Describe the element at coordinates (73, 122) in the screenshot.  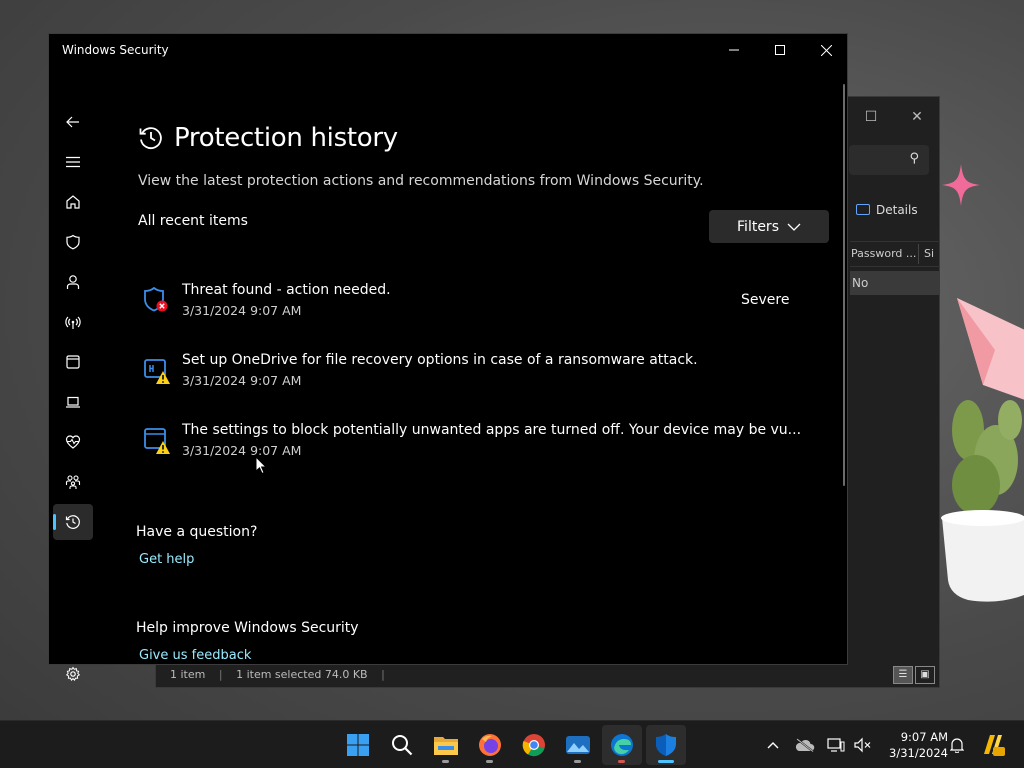
I see `back-button` at that location.